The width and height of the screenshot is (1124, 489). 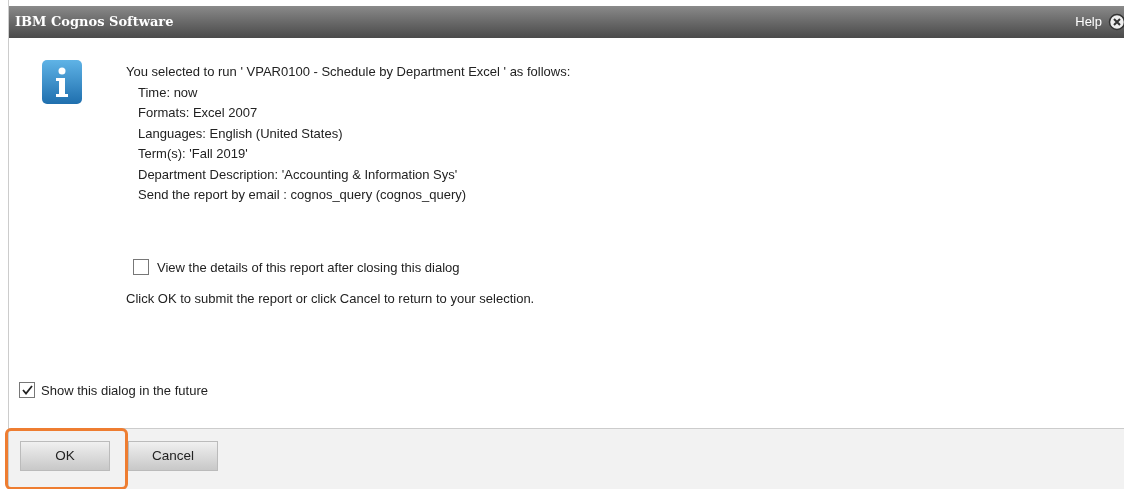 What do you see at coordinates (303, 195) in the screenshot?
I see `detail-line: Send the report by email : cognos_query (cognos_query)` at bounding box center [303, 195].